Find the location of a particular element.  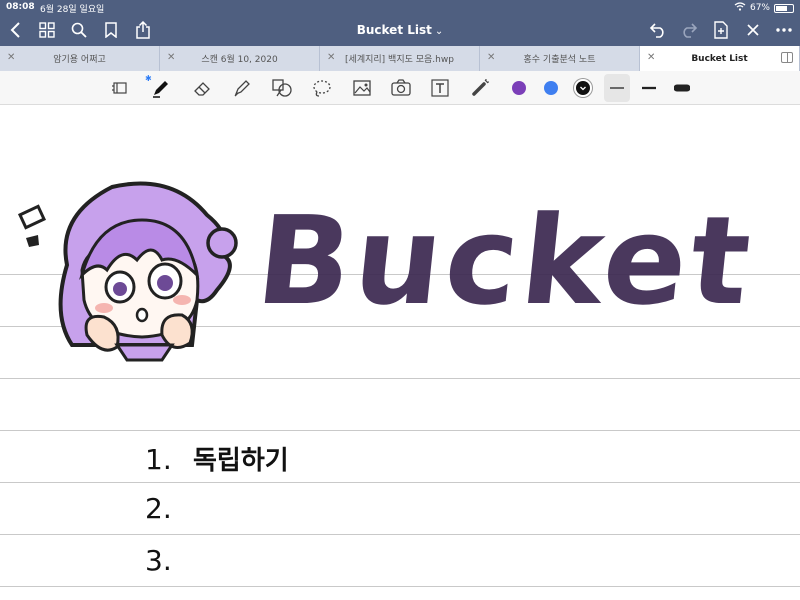

text-icon is located at coordinates (440, 88).